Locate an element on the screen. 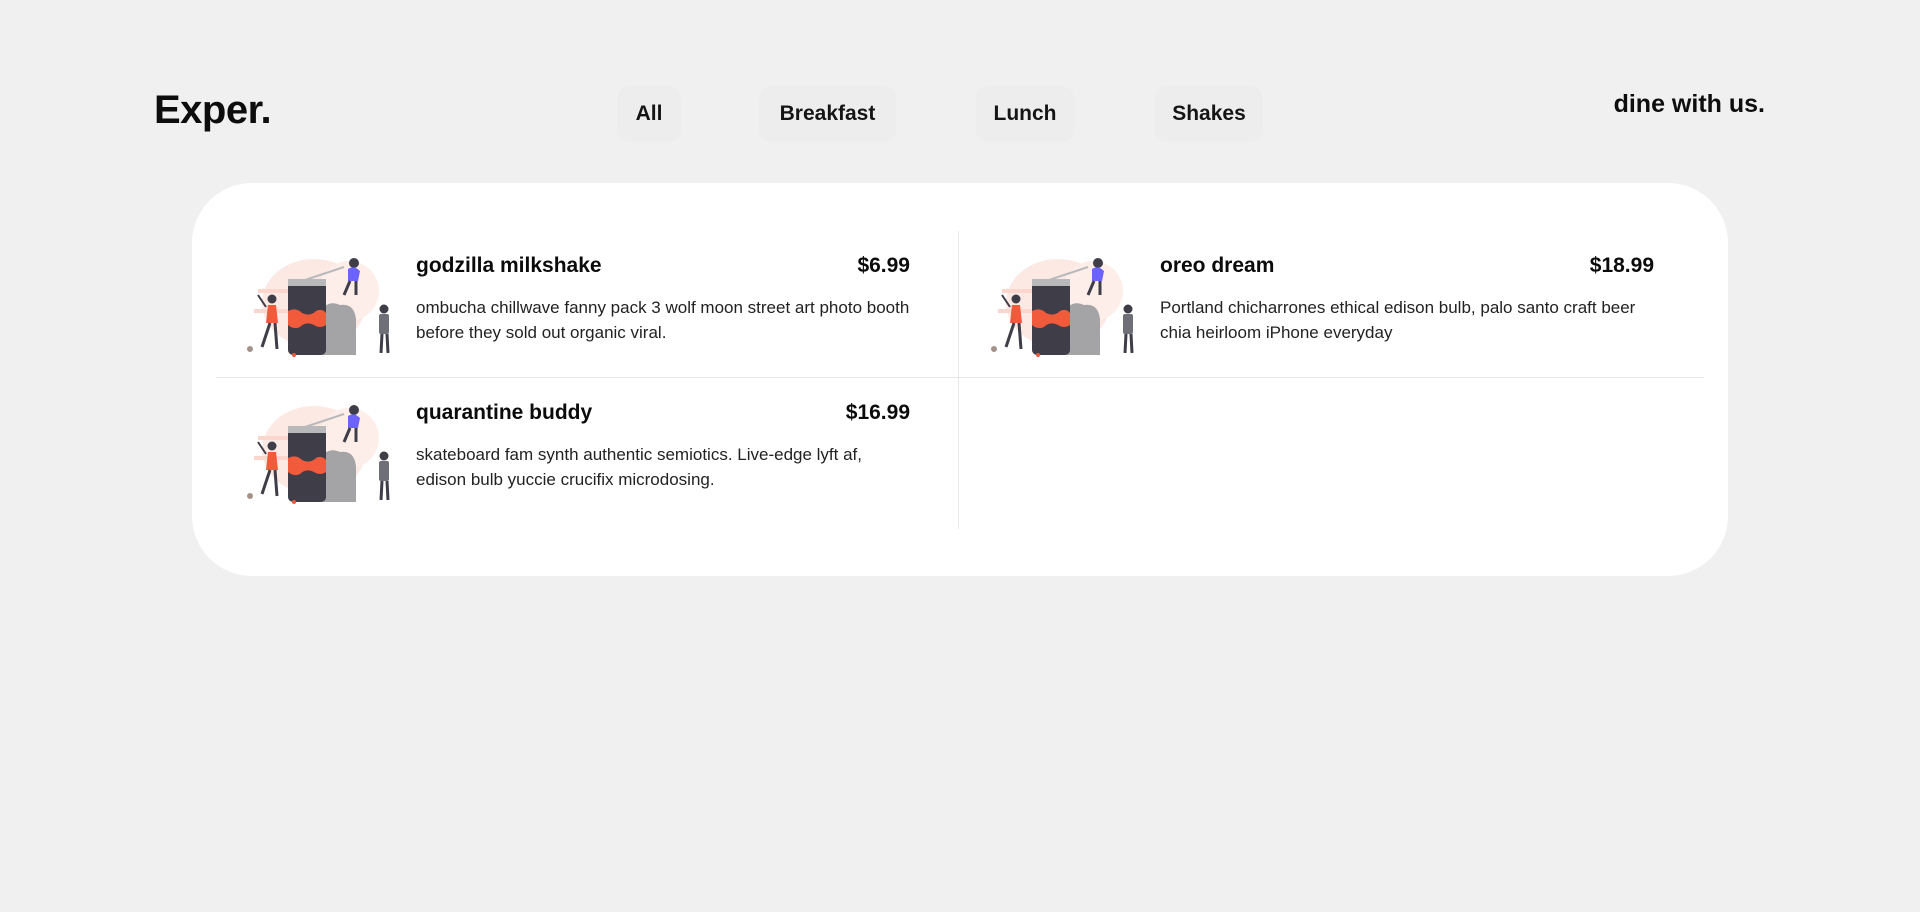 The width and height of the screenshot is (1920, 912). tab-breakfast: Breakfast is located at coordinates (827, 114).